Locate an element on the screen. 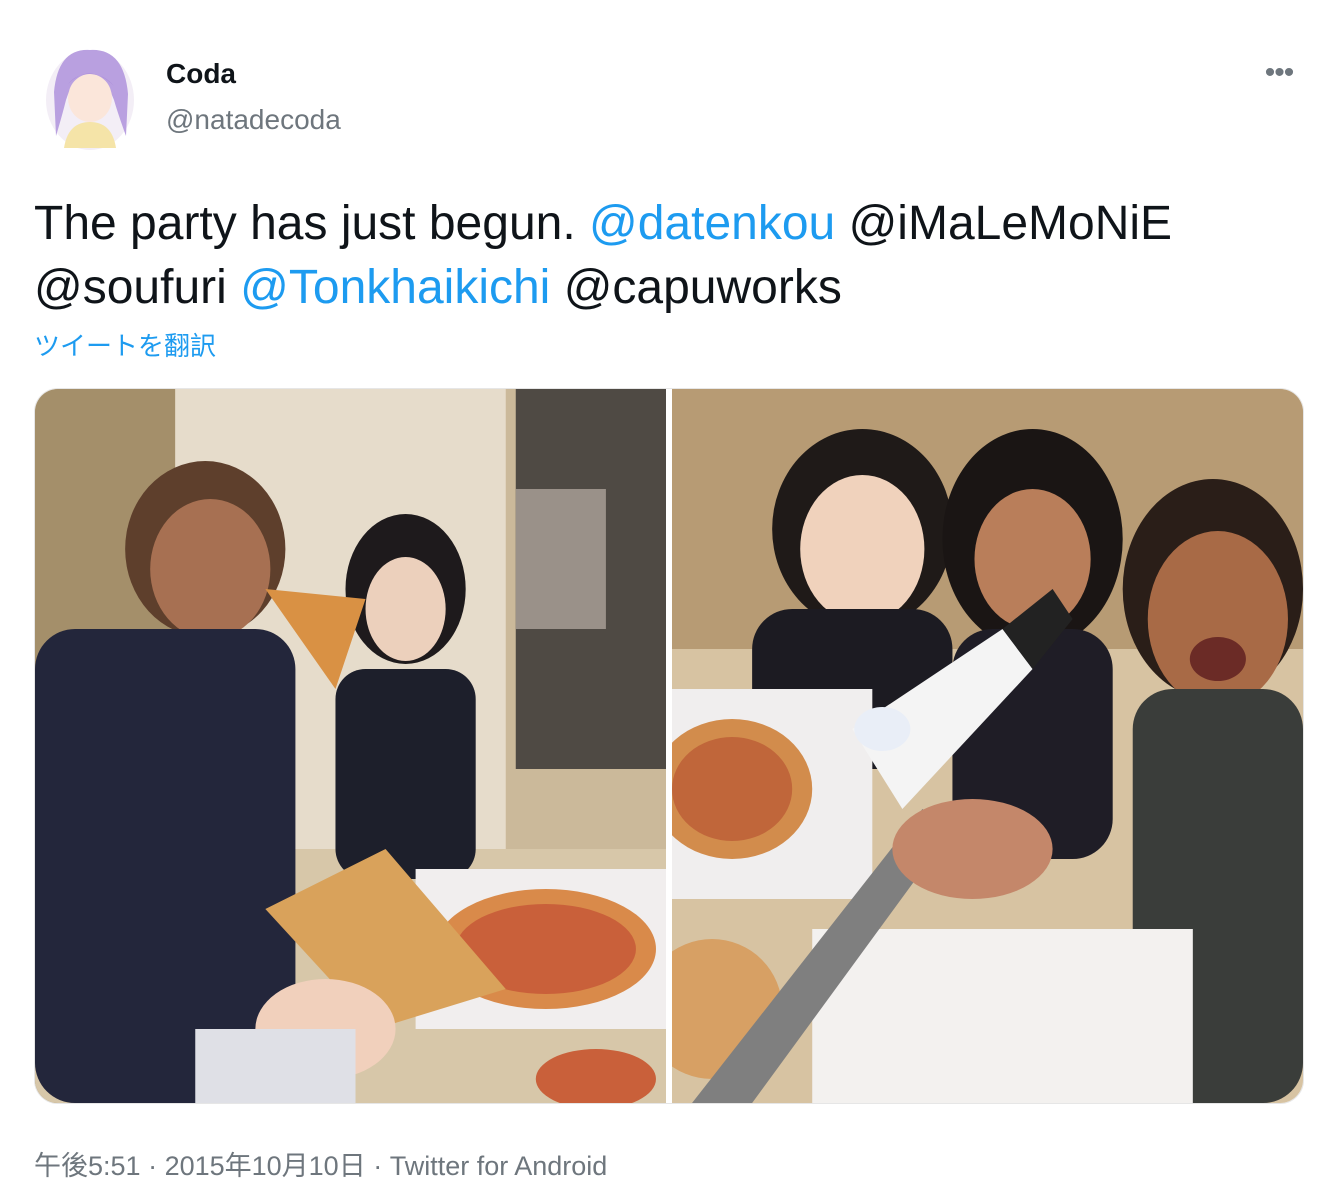 The image size is (1327, 1185). mention-link: @datenkou is located at coordinates (712, 223).